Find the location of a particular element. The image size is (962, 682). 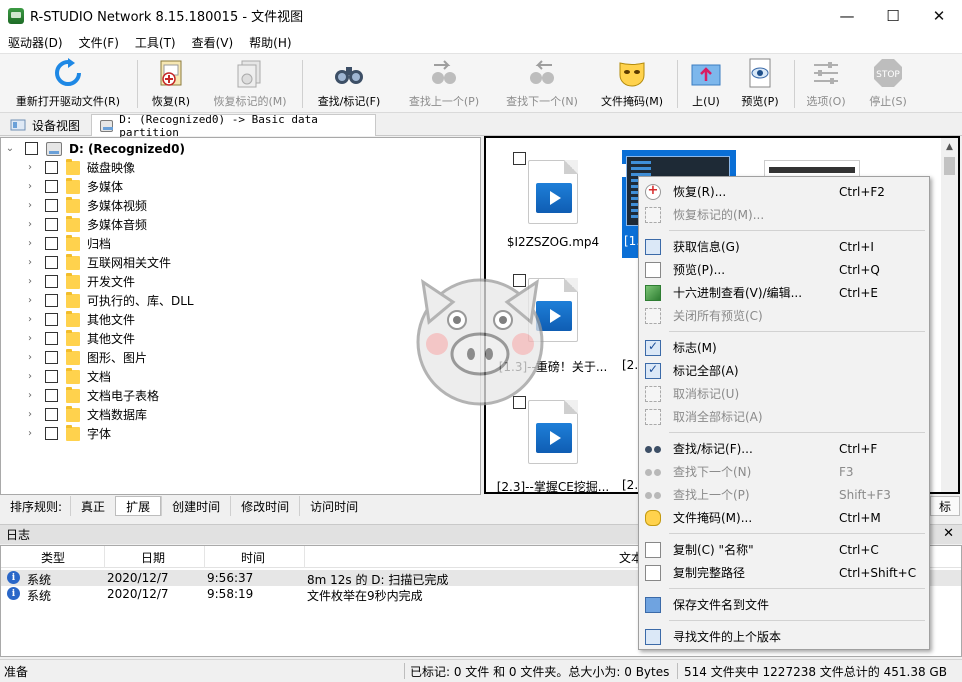

options-button: 选项(O) is located at coordinates (826, 84).